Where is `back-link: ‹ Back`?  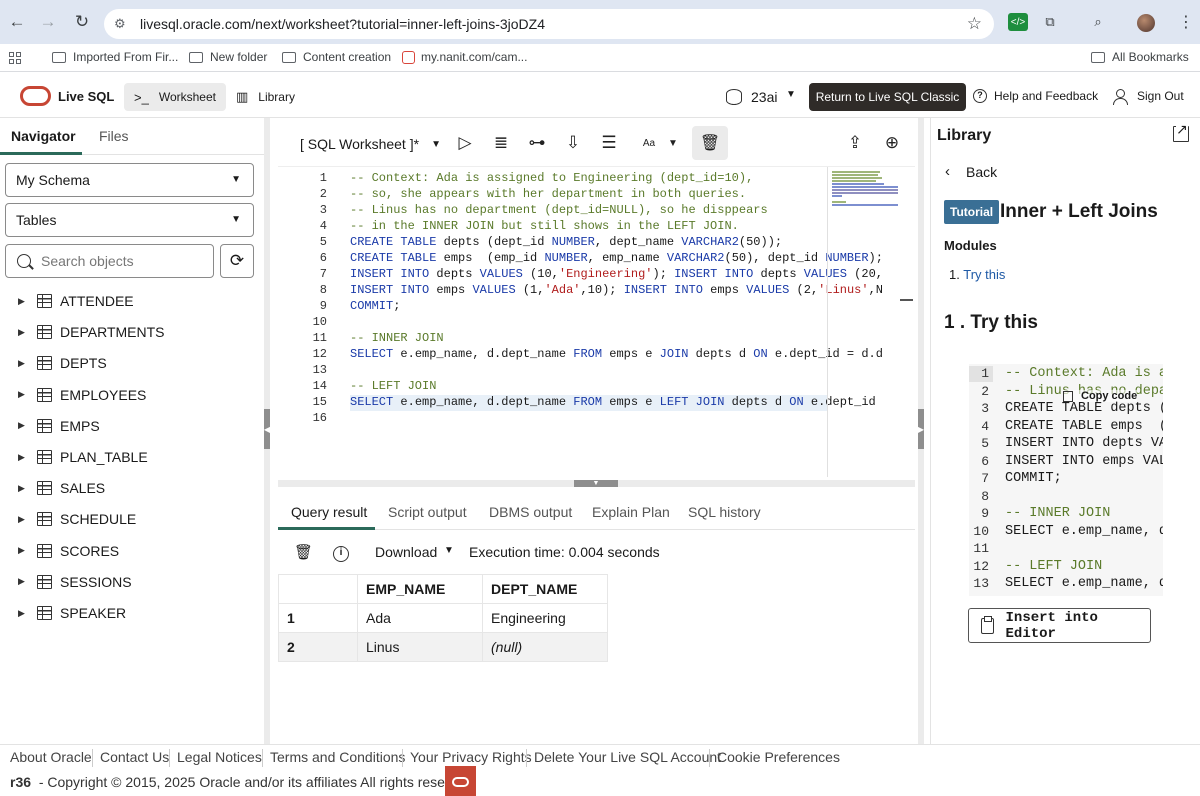
back-link: ‹ Back is located at coordinates (971, 171).